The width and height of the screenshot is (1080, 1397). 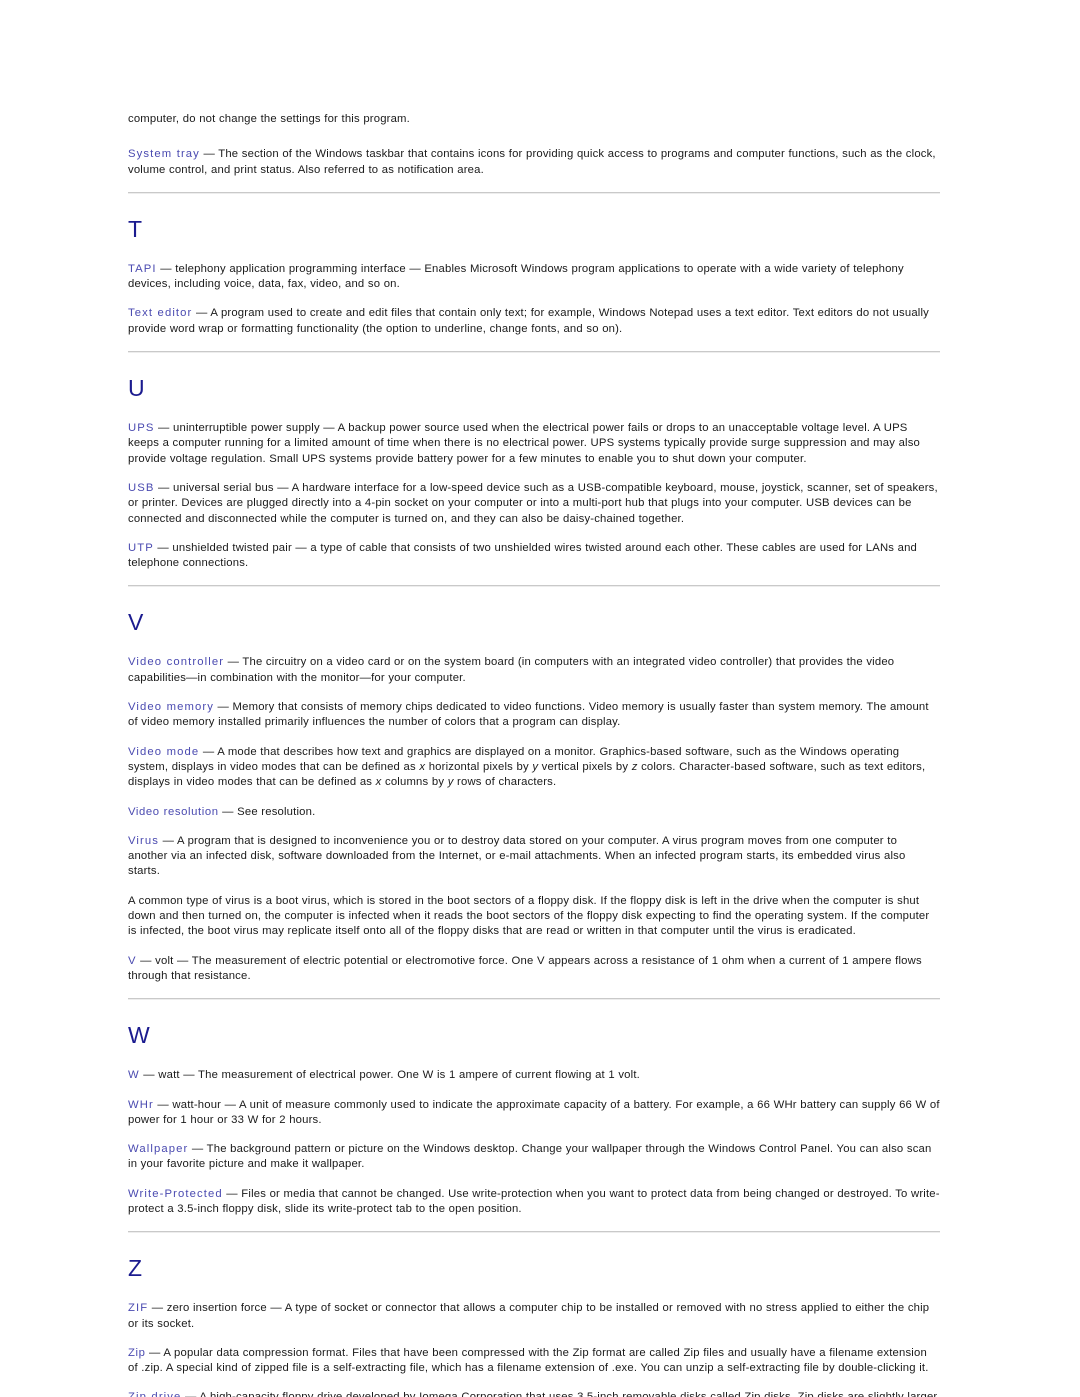 What do you see at coordinates (505, 782) in the screenshot?
I see `glossary-definition: rows of characters.` at bounding box center [505, 782].